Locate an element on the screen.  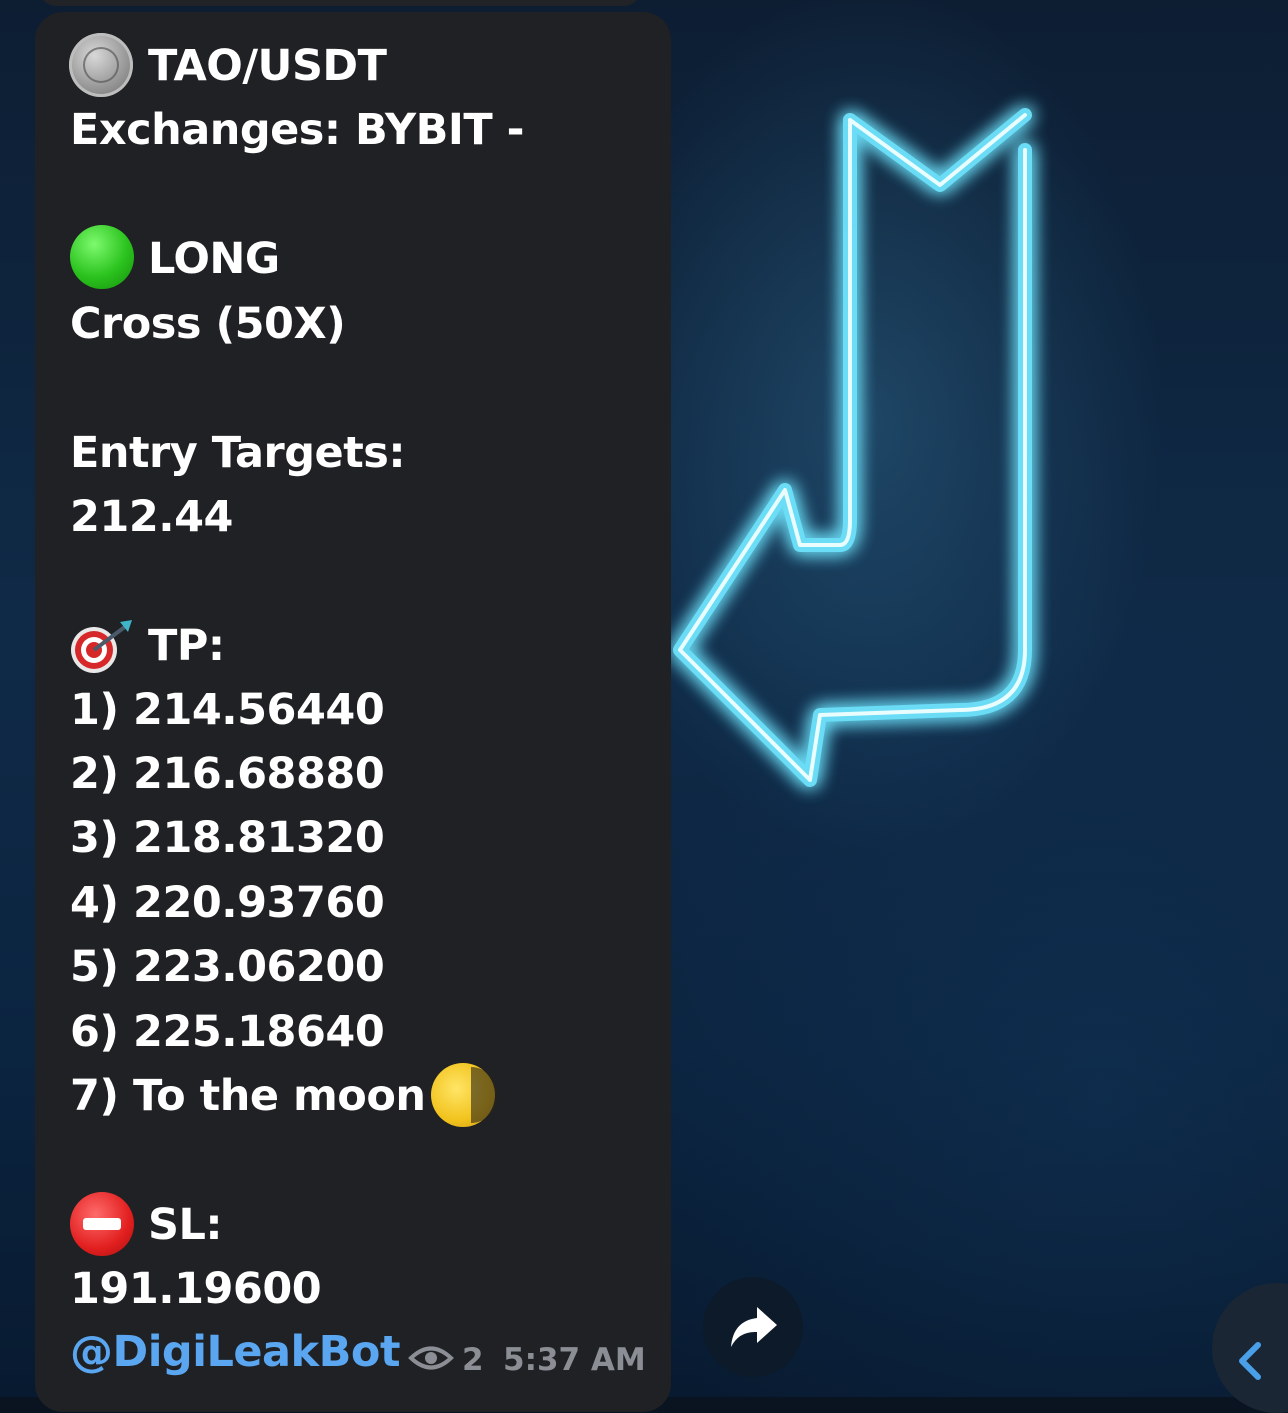
tp-item: 2) 216.68880 is located at coordinates (227, 774).